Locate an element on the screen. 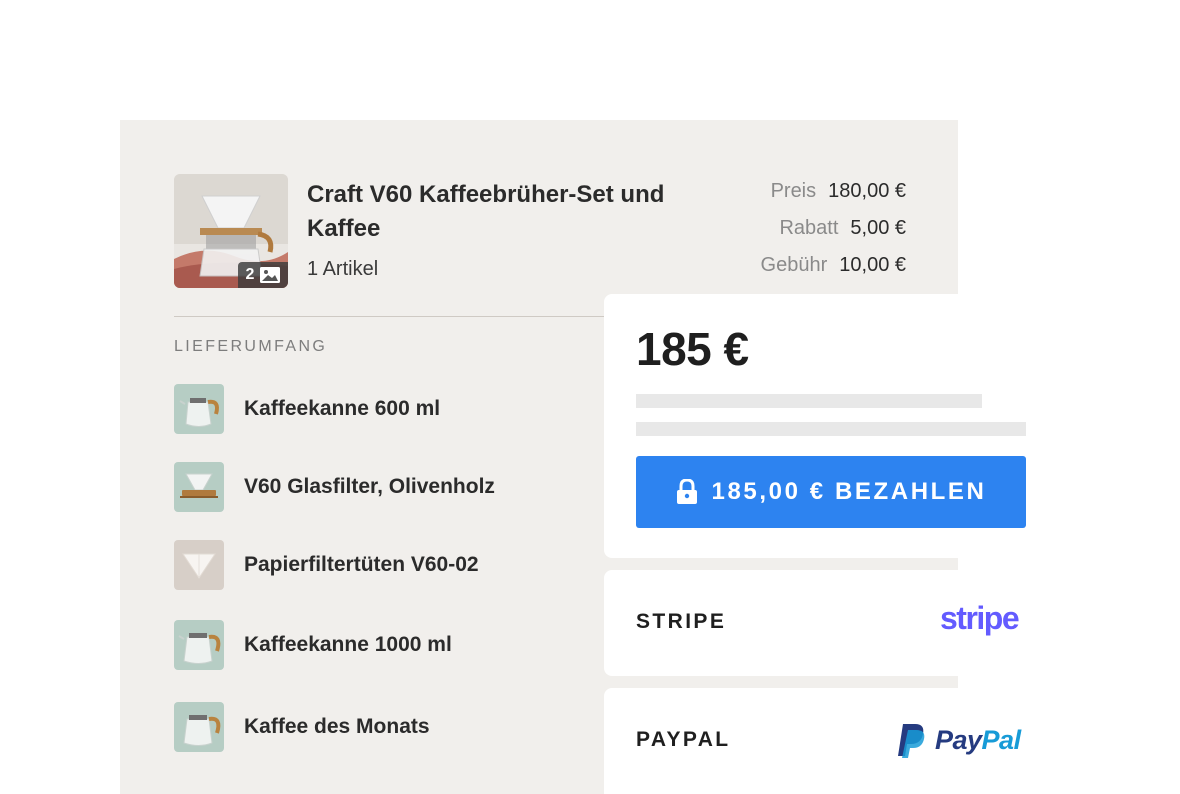 Image resolution: width=1180 pixels, height=794 pixels. list-item: Kaffeekanne 1000 ml is located at coordinates (313, 645).